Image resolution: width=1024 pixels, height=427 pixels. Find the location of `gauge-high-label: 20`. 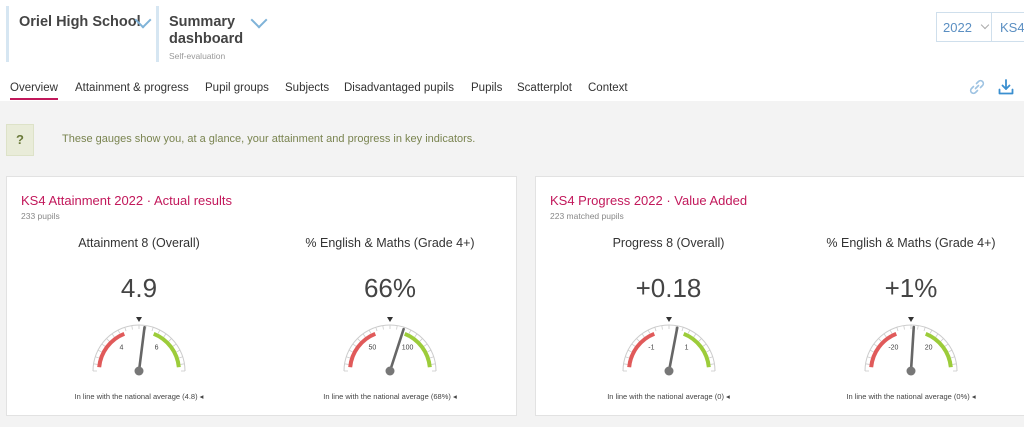

gauge-high-label: 20 is located at coordinates (929, 348).